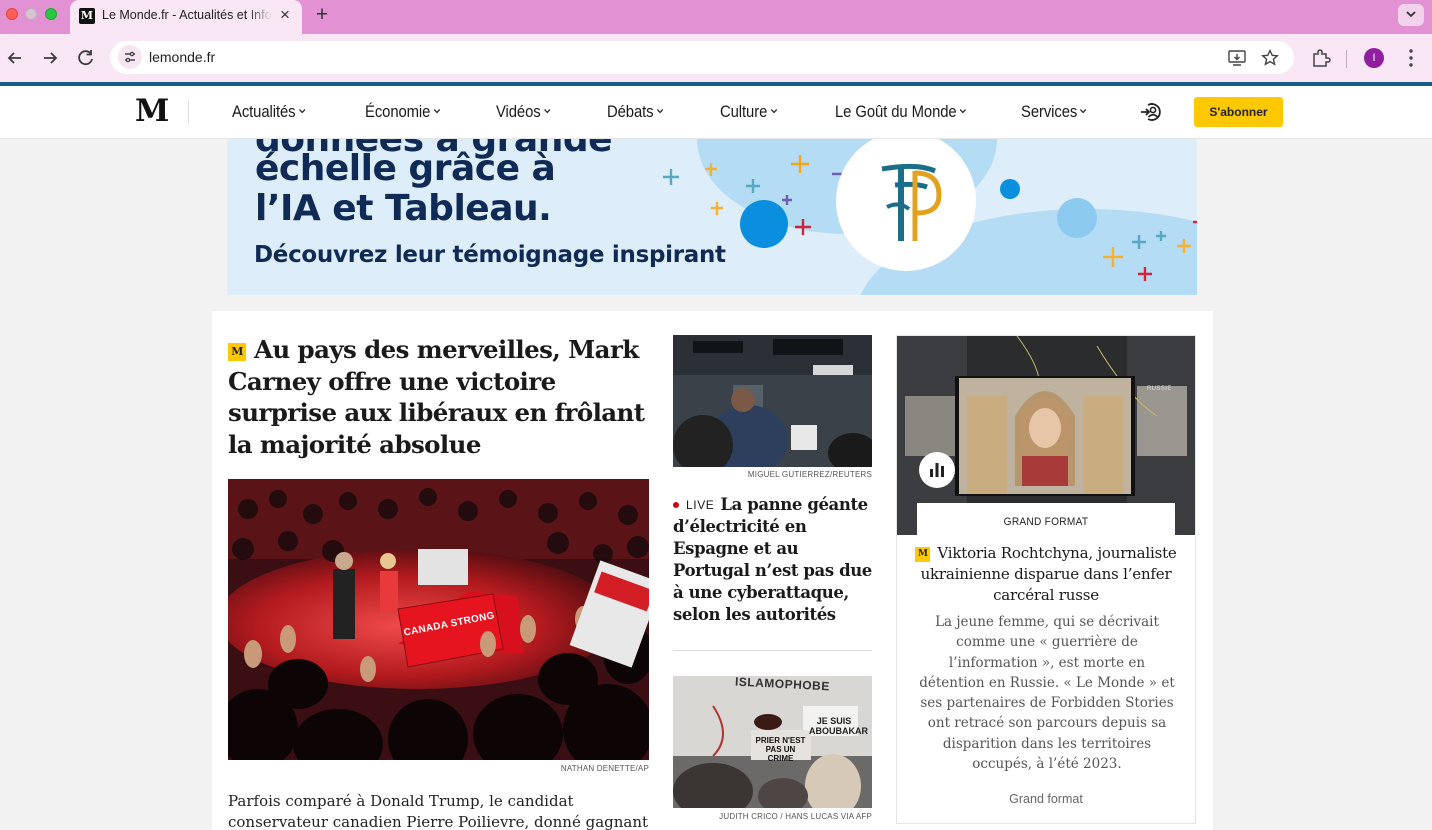  What do you see at coordinates (604, 768) in the screenshot?
I see `photo-credit: NATHAN DENETTE/AP` at bounding box center [604, 768].